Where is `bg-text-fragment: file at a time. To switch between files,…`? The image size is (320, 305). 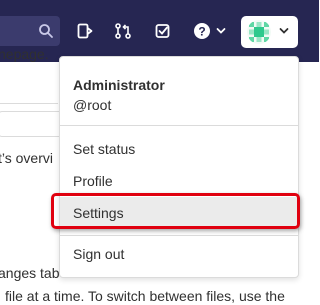 bg-text-fragment: file at a time. To switch between files,… is located at coordinates (145, 296).